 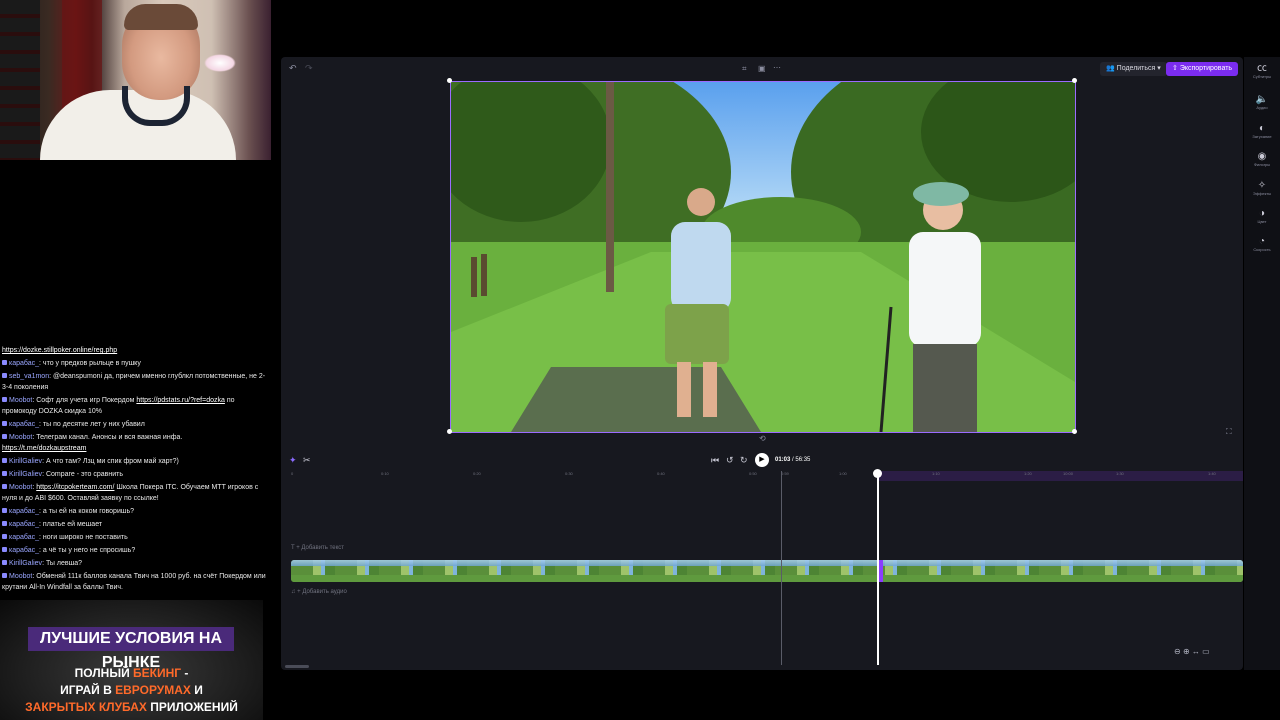 What do you see at coordinates (131, 690) in the screenshot?
I see `ad-line: ИГРАЙ В ЕВРОРУМАХ И` at bounding box center [131, 690].